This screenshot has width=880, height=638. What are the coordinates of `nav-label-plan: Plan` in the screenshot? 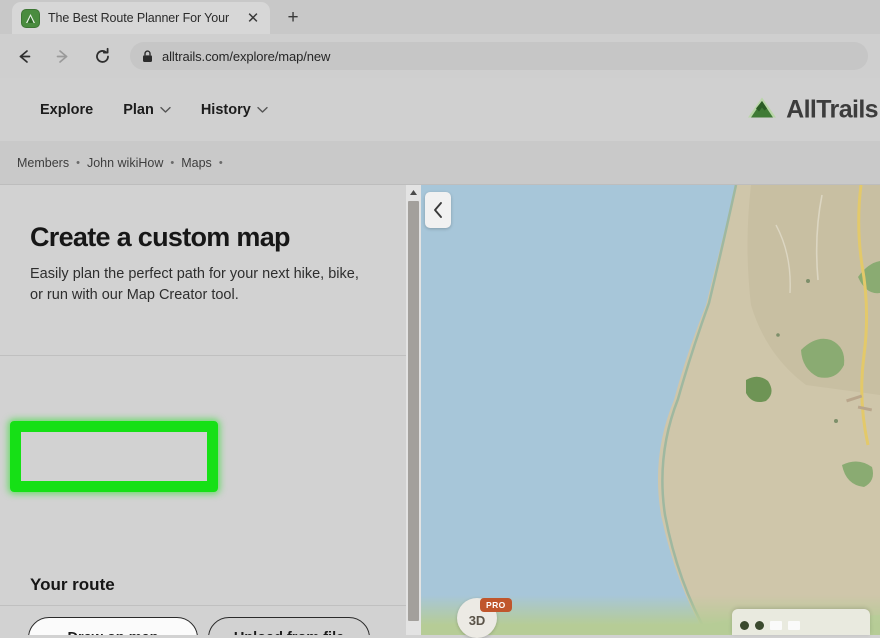 It's located at (138, 110).